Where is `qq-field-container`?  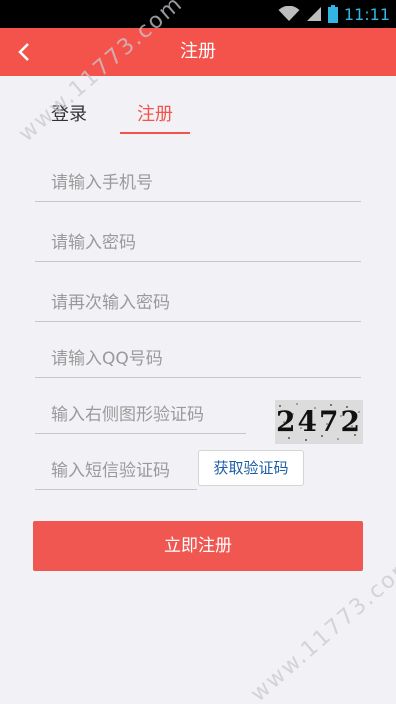 qq-field-container is located at coordinates (198, 356).